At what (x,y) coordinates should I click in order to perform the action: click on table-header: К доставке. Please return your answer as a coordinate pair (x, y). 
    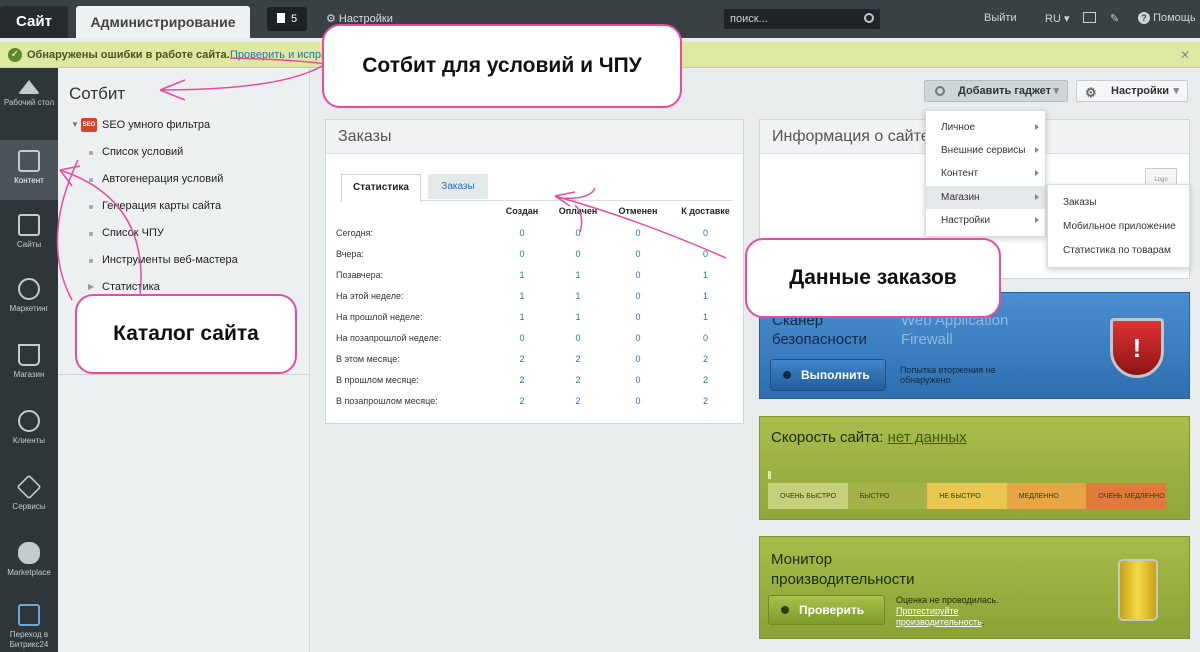
    Looking at the image, I should click on (705, 211).